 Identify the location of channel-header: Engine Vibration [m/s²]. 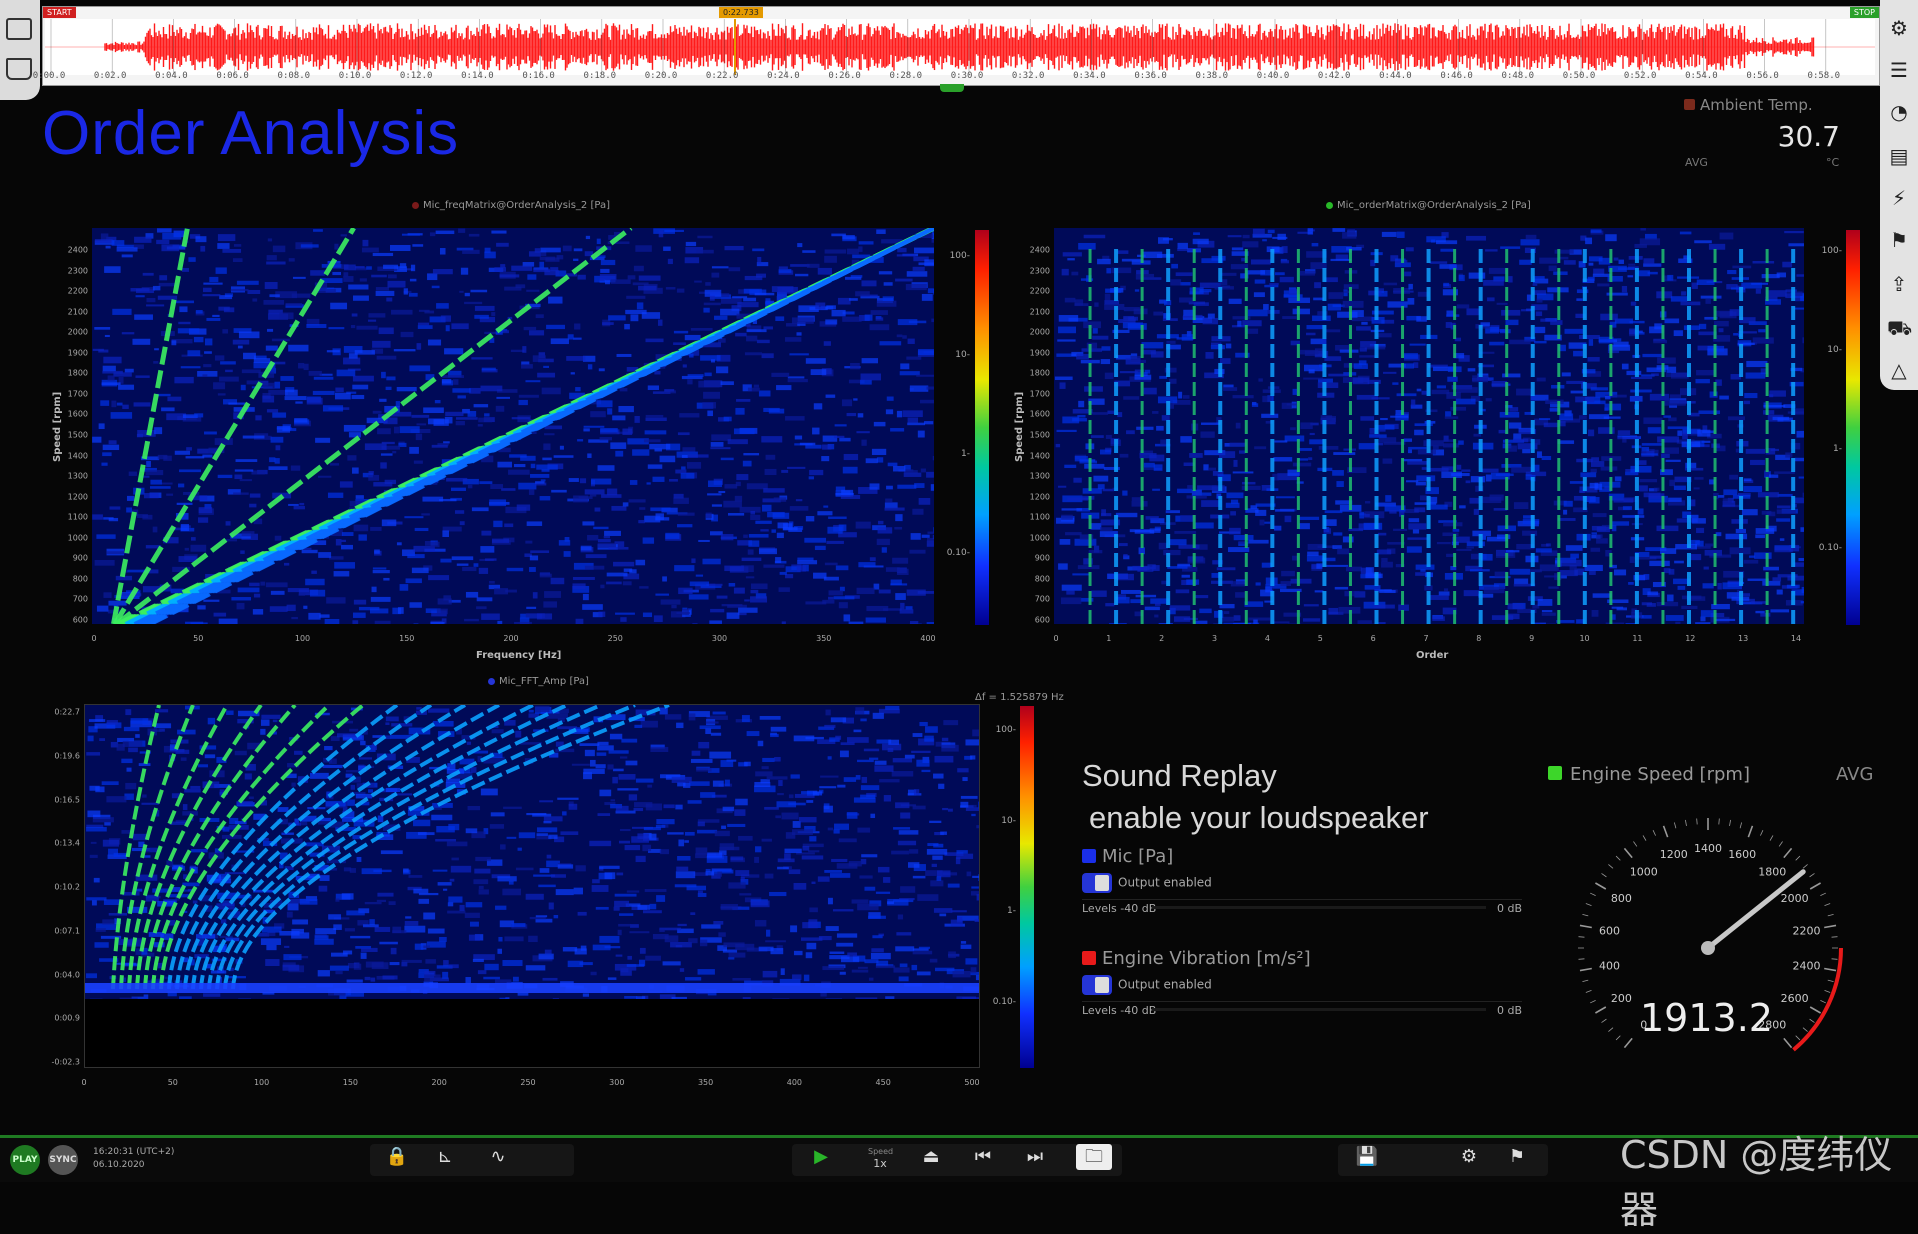
(1302, 958).